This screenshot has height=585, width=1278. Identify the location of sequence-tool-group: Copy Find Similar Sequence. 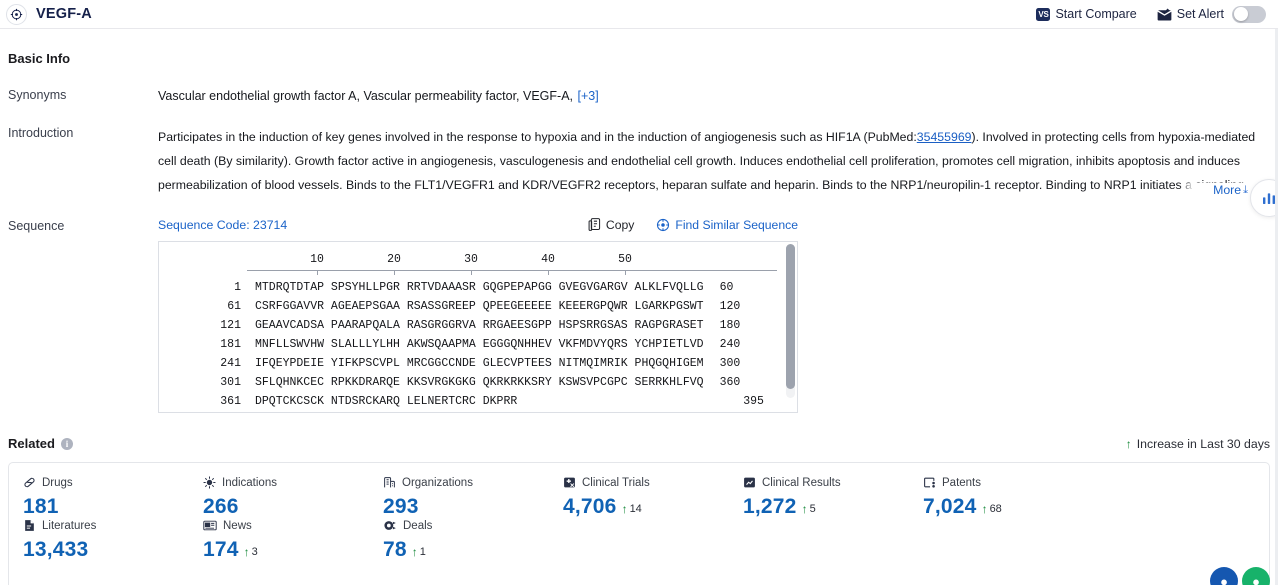
(693, 225).